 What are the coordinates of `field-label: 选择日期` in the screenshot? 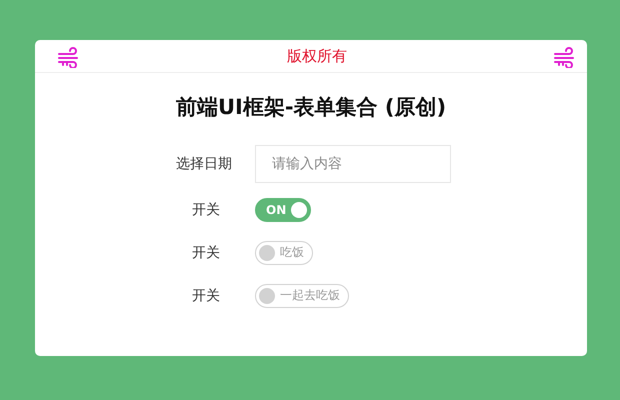 It's located at (203, 164).